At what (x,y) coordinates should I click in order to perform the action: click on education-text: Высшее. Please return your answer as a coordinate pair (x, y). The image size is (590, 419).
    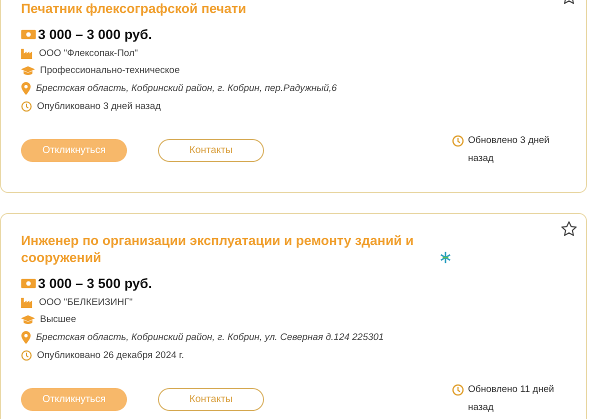
    Looking at the image, I should click on (58, 319).